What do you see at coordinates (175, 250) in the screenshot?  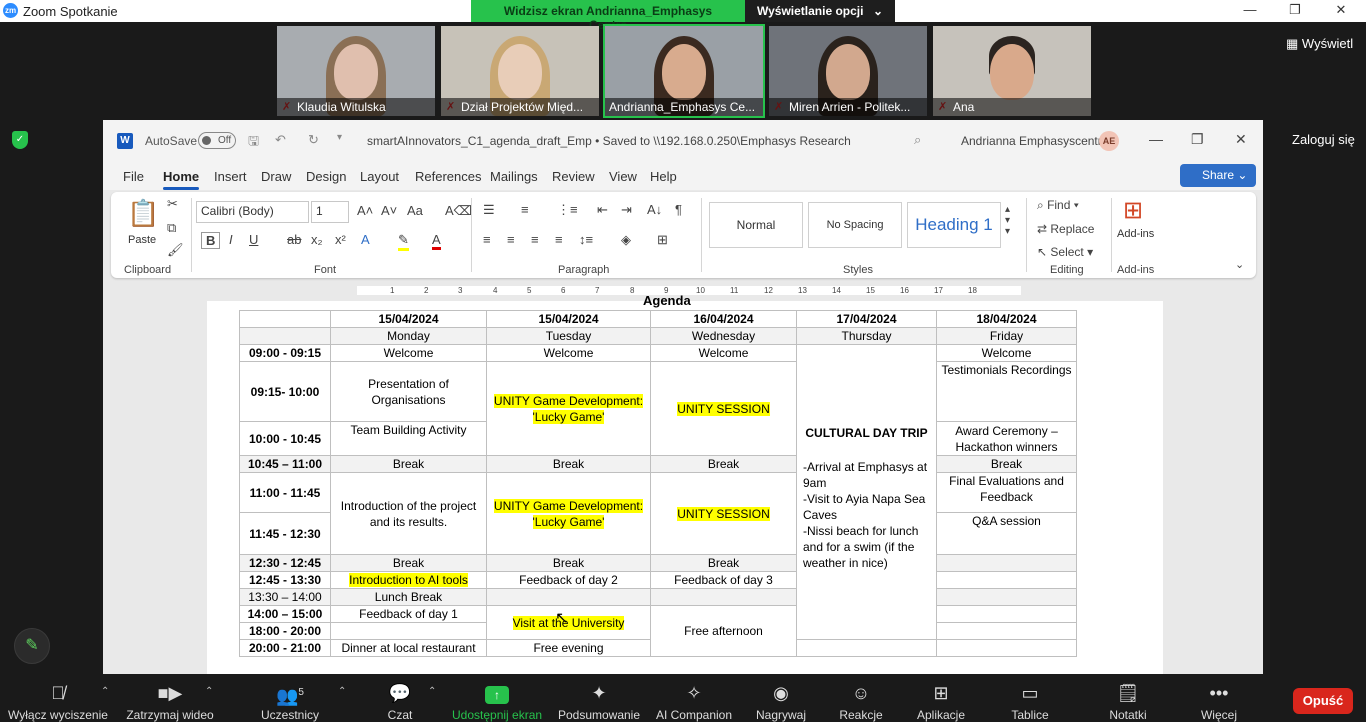 I see `format-painter-icon: 🖌` at bounding box center [175, 250].